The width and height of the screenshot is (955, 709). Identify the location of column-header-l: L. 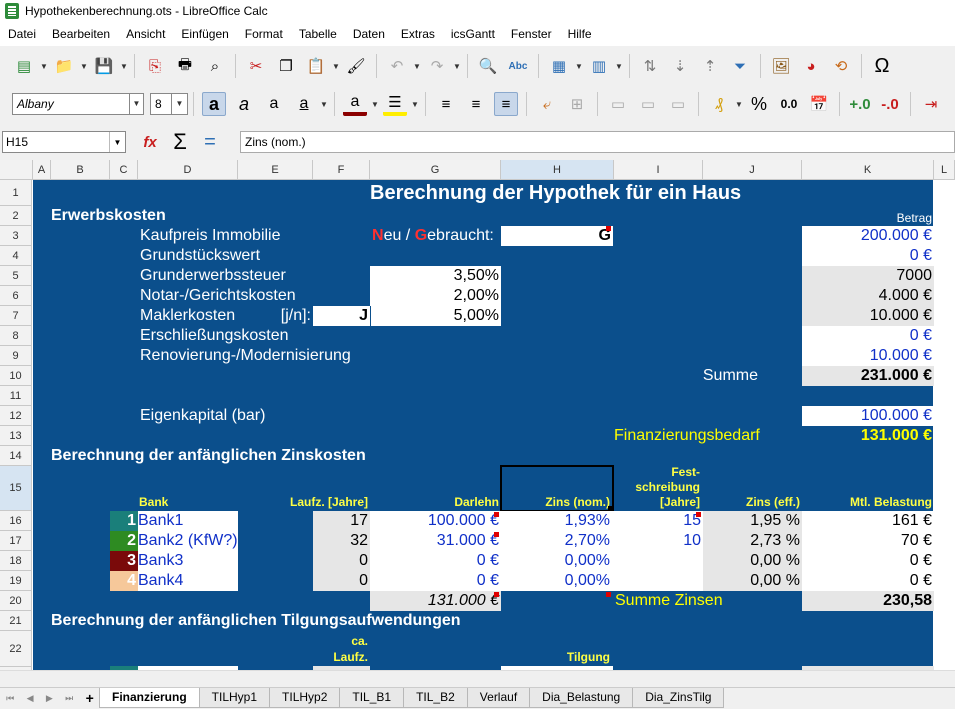
(944, 170).